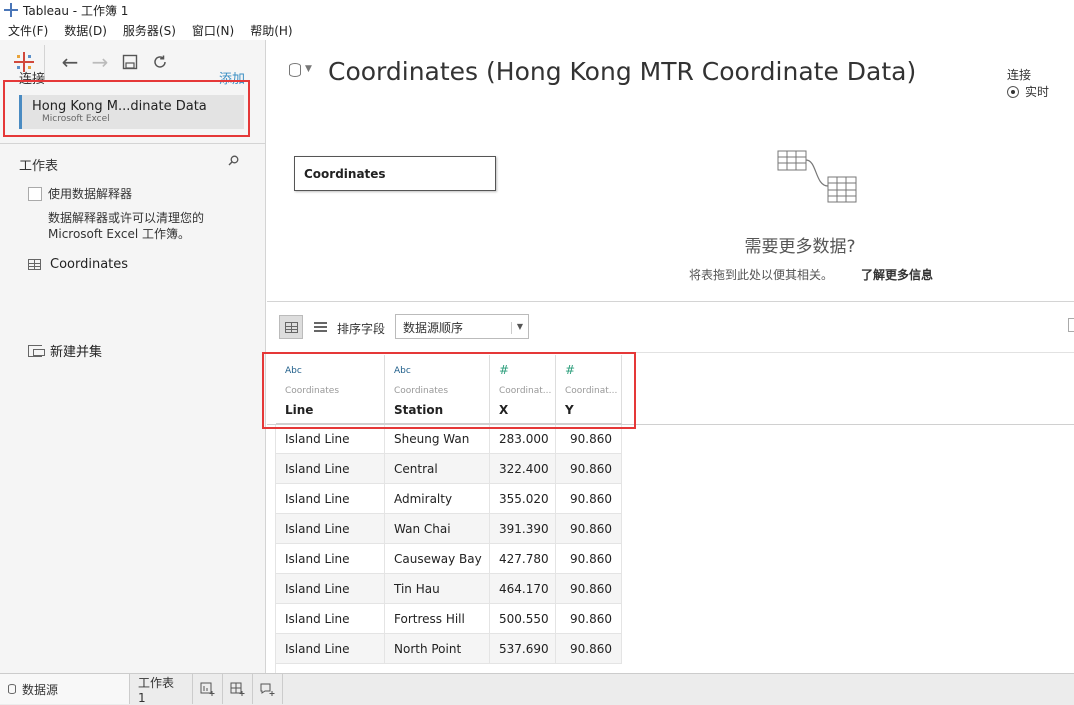 This screenshot has width=1074, height=705. I want to click on table-row: Island Line Tin Hau 464.170 90.860, so click(449, 589).